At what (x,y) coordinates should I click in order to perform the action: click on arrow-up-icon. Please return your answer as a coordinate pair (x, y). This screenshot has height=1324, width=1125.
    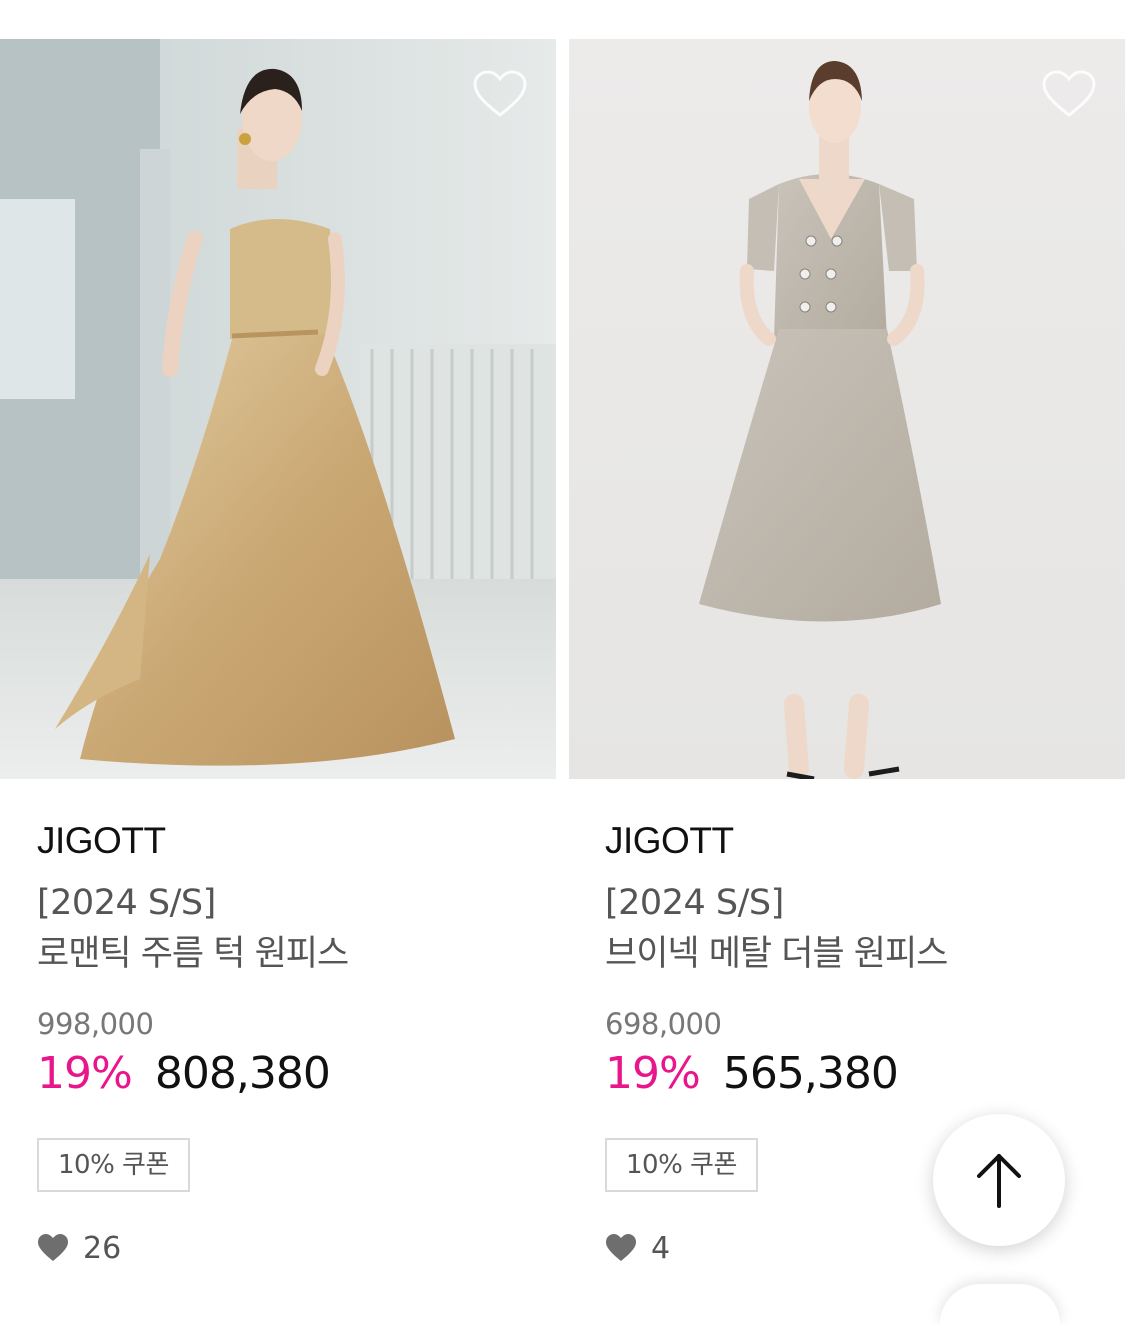
    Looking at the image, I should click on (999, 1181).